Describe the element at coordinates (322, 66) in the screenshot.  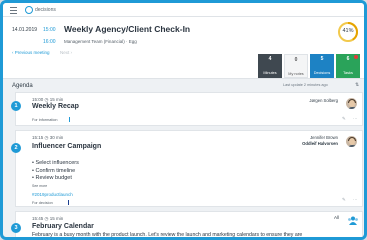
I see `decisions-stat-button: 5 Decisions` at that location.